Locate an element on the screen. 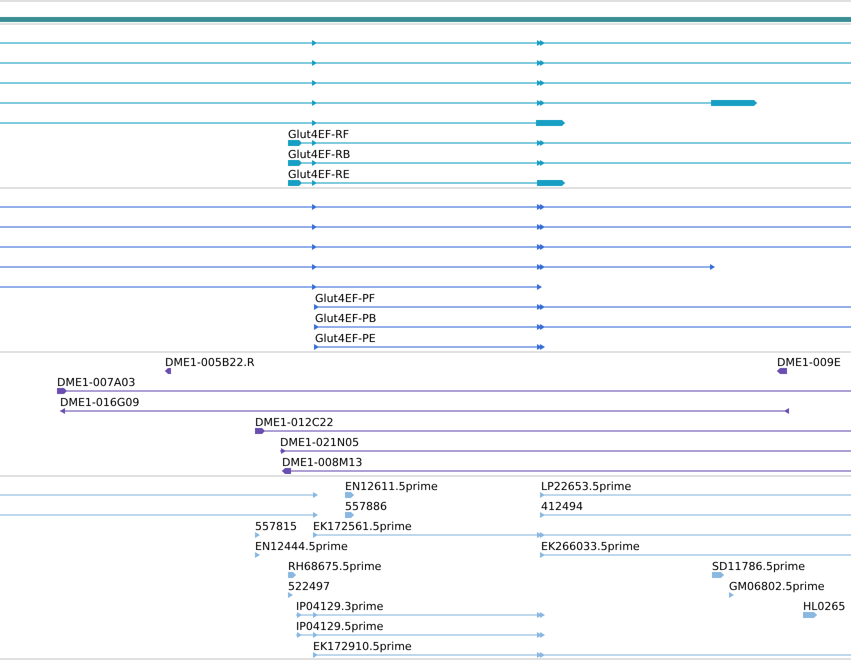 The height and width of the screenshot is (660, 851). feature-label: Glut4EF-PB is located at coordinates (345, 318).